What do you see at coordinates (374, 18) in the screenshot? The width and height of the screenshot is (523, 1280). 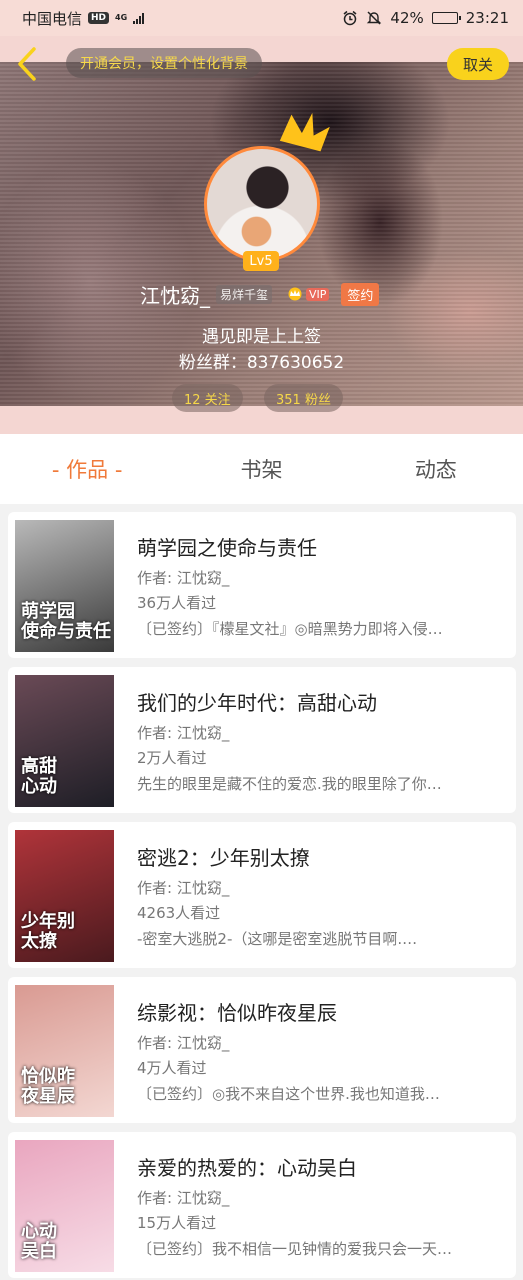 I see `mute-bell-icon` at bounding box center [374, 18].